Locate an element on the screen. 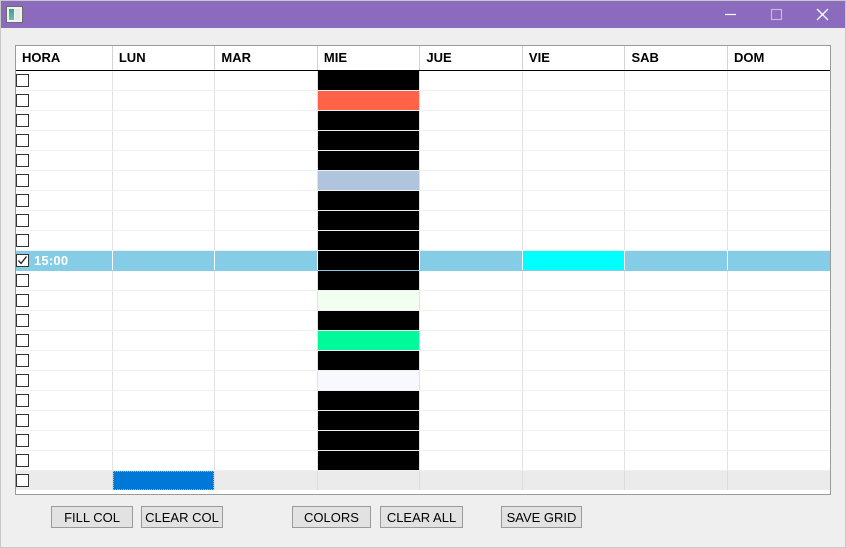 The image size is (846, 548). minimize-button is located at coordinates (730, 14).